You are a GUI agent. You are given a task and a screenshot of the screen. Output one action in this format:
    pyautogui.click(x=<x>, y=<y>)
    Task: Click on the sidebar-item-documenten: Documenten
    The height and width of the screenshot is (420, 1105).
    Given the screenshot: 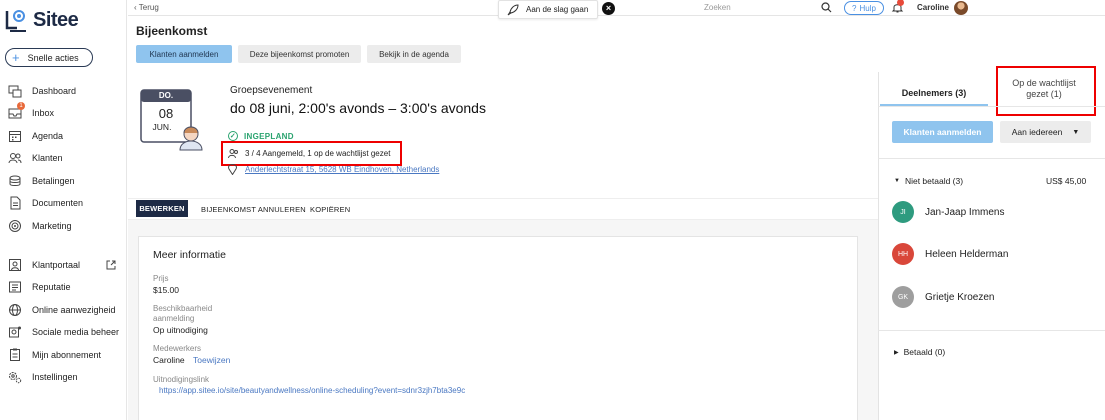 What is the action you would take?
    pyautogui.click(x=45, y=203)
    